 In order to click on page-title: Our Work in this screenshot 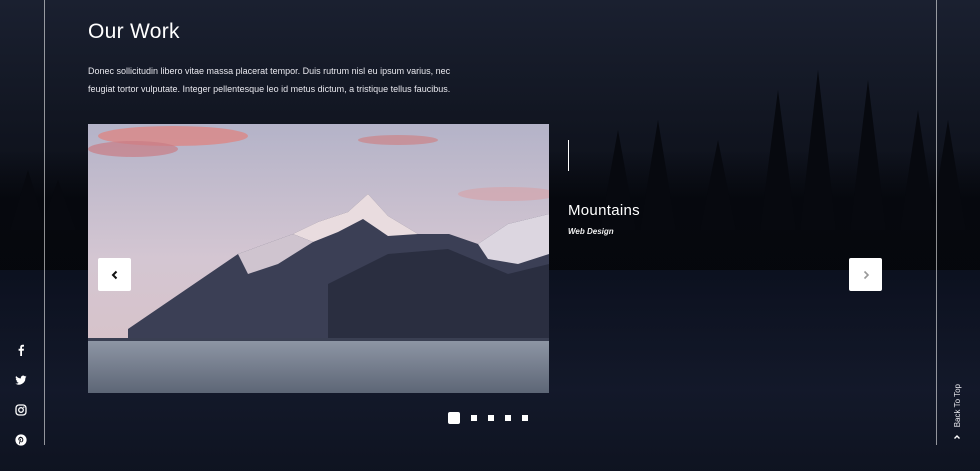, I will do `click(134, 31)`.